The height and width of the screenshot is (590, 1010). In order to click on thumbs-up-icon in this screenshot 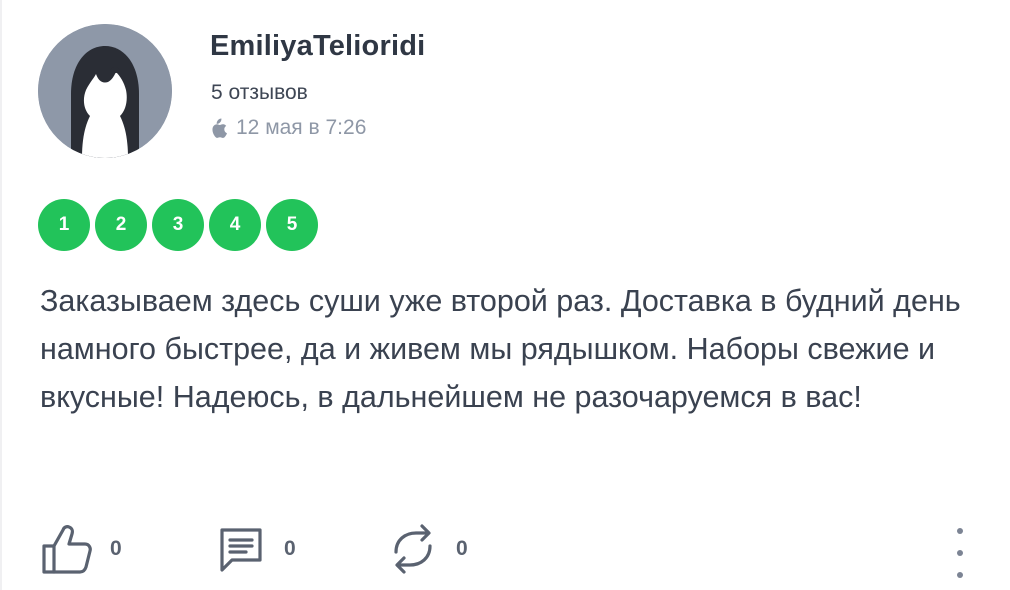, I will do `click(67, 549)`.